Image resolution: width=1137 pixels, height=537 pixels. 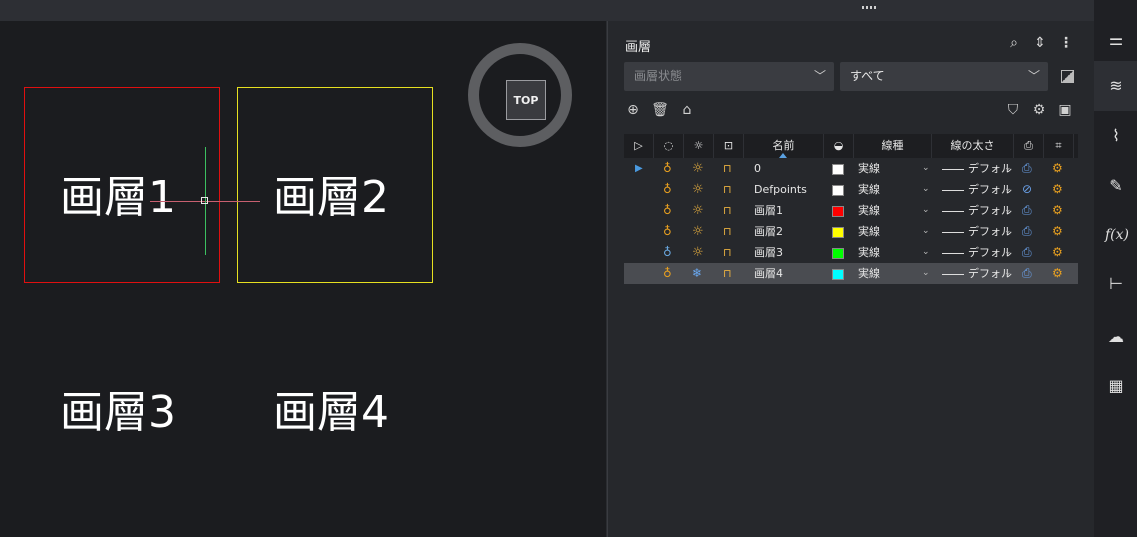 What do you see at coordinates (944, 76) in the screenshot?
I see `layer-filter-dropdown: すべて ﹀` at bounding box center [944, 76].